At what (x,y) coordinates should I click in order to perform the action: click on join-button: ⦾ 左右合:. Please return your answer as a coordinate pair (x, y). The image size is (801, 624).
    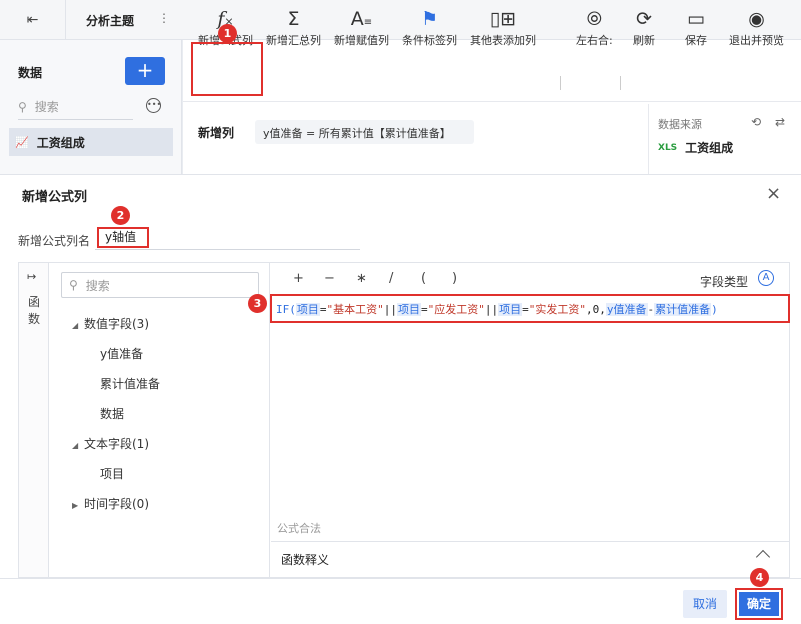
    Looking at the image, I should click on (594, 27).